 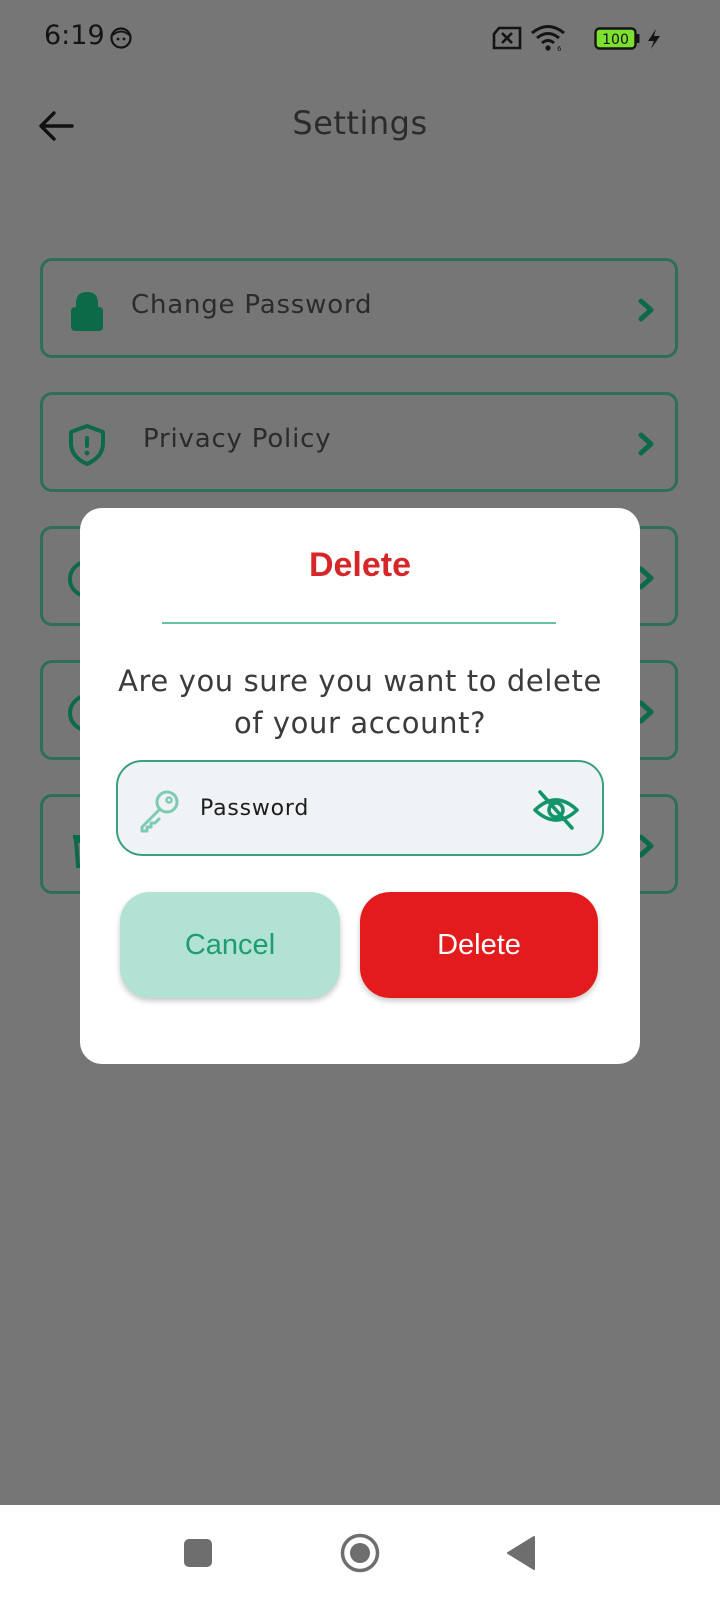 What do you see at coordinates (479, 945) in the screenshot?
I see `delete-button: Delete` at bounding box center [479, 945].